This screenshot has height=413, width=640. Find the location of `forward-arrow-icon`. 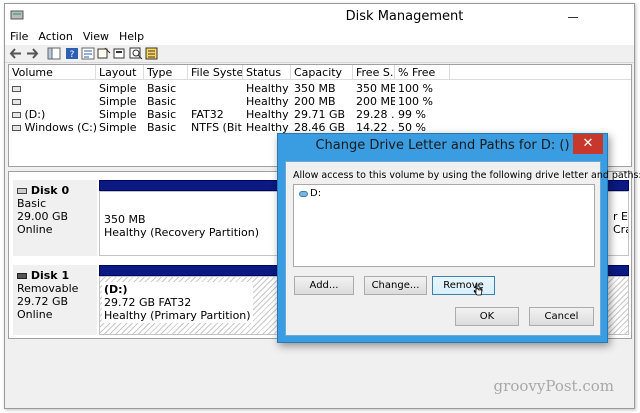

forward-arrow-icon is located at coordinates (32, 53).